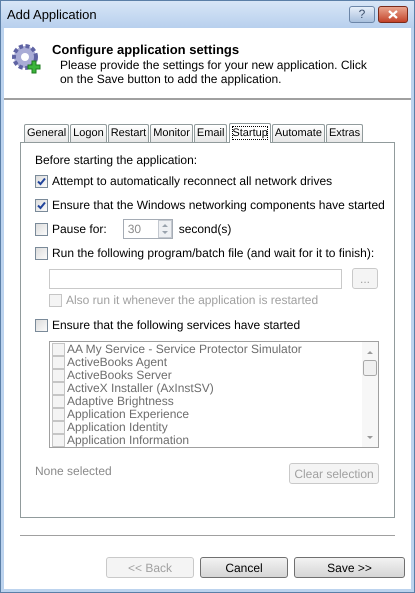 Image resolution: width=415 pixels, height=593 pixels. What do you see at coordinates (362, 14) in the screenshot?
I see `help-button: ?` at bounding box center [362, 14].